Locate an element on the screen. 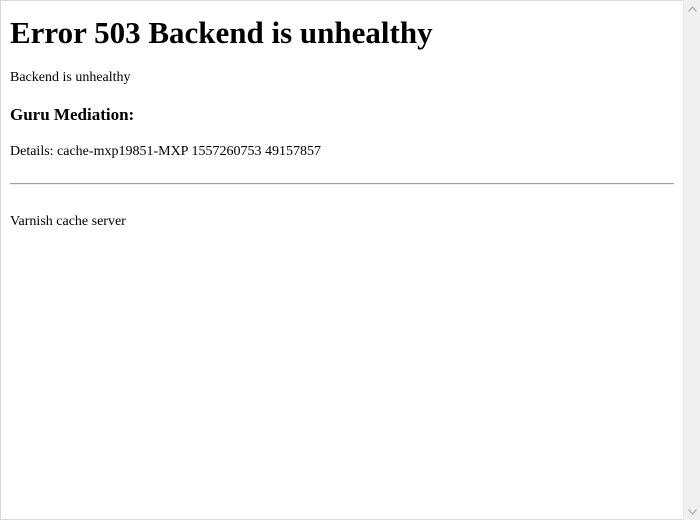 The image size is (700, 520). divider is located at coordinates (342, 184).